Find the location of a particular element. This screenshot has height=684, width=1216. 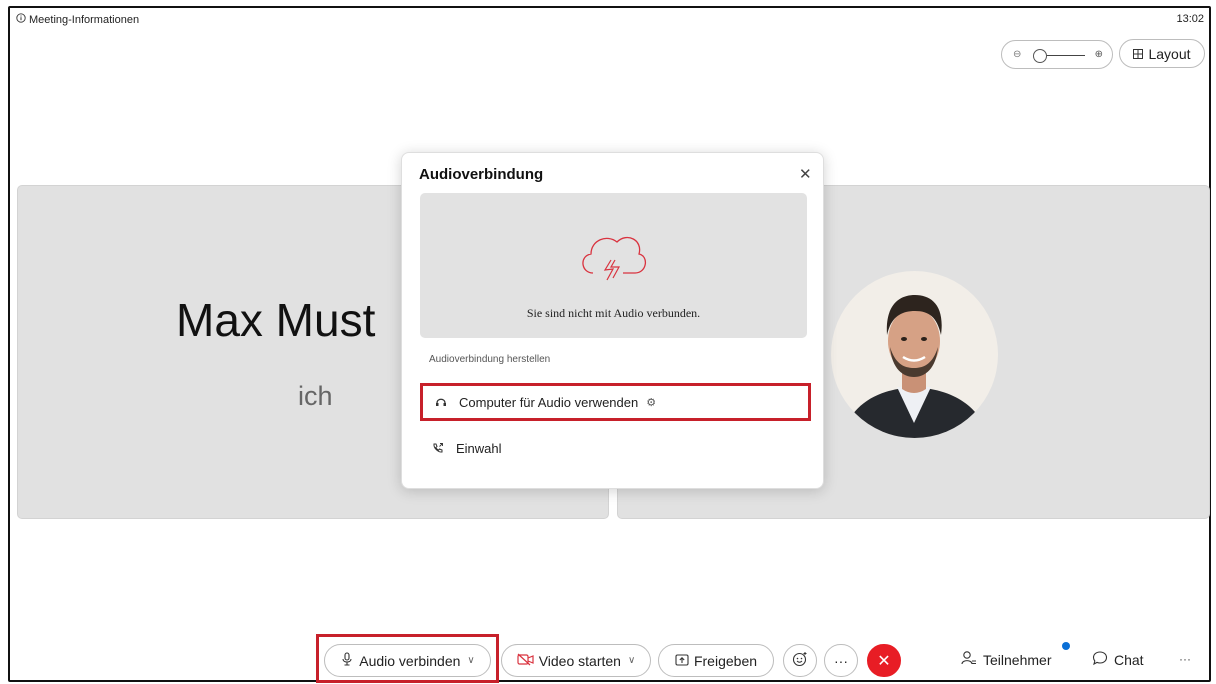

meeting-info-link: Meeting-Informationen is located at coordinates (77, 19).